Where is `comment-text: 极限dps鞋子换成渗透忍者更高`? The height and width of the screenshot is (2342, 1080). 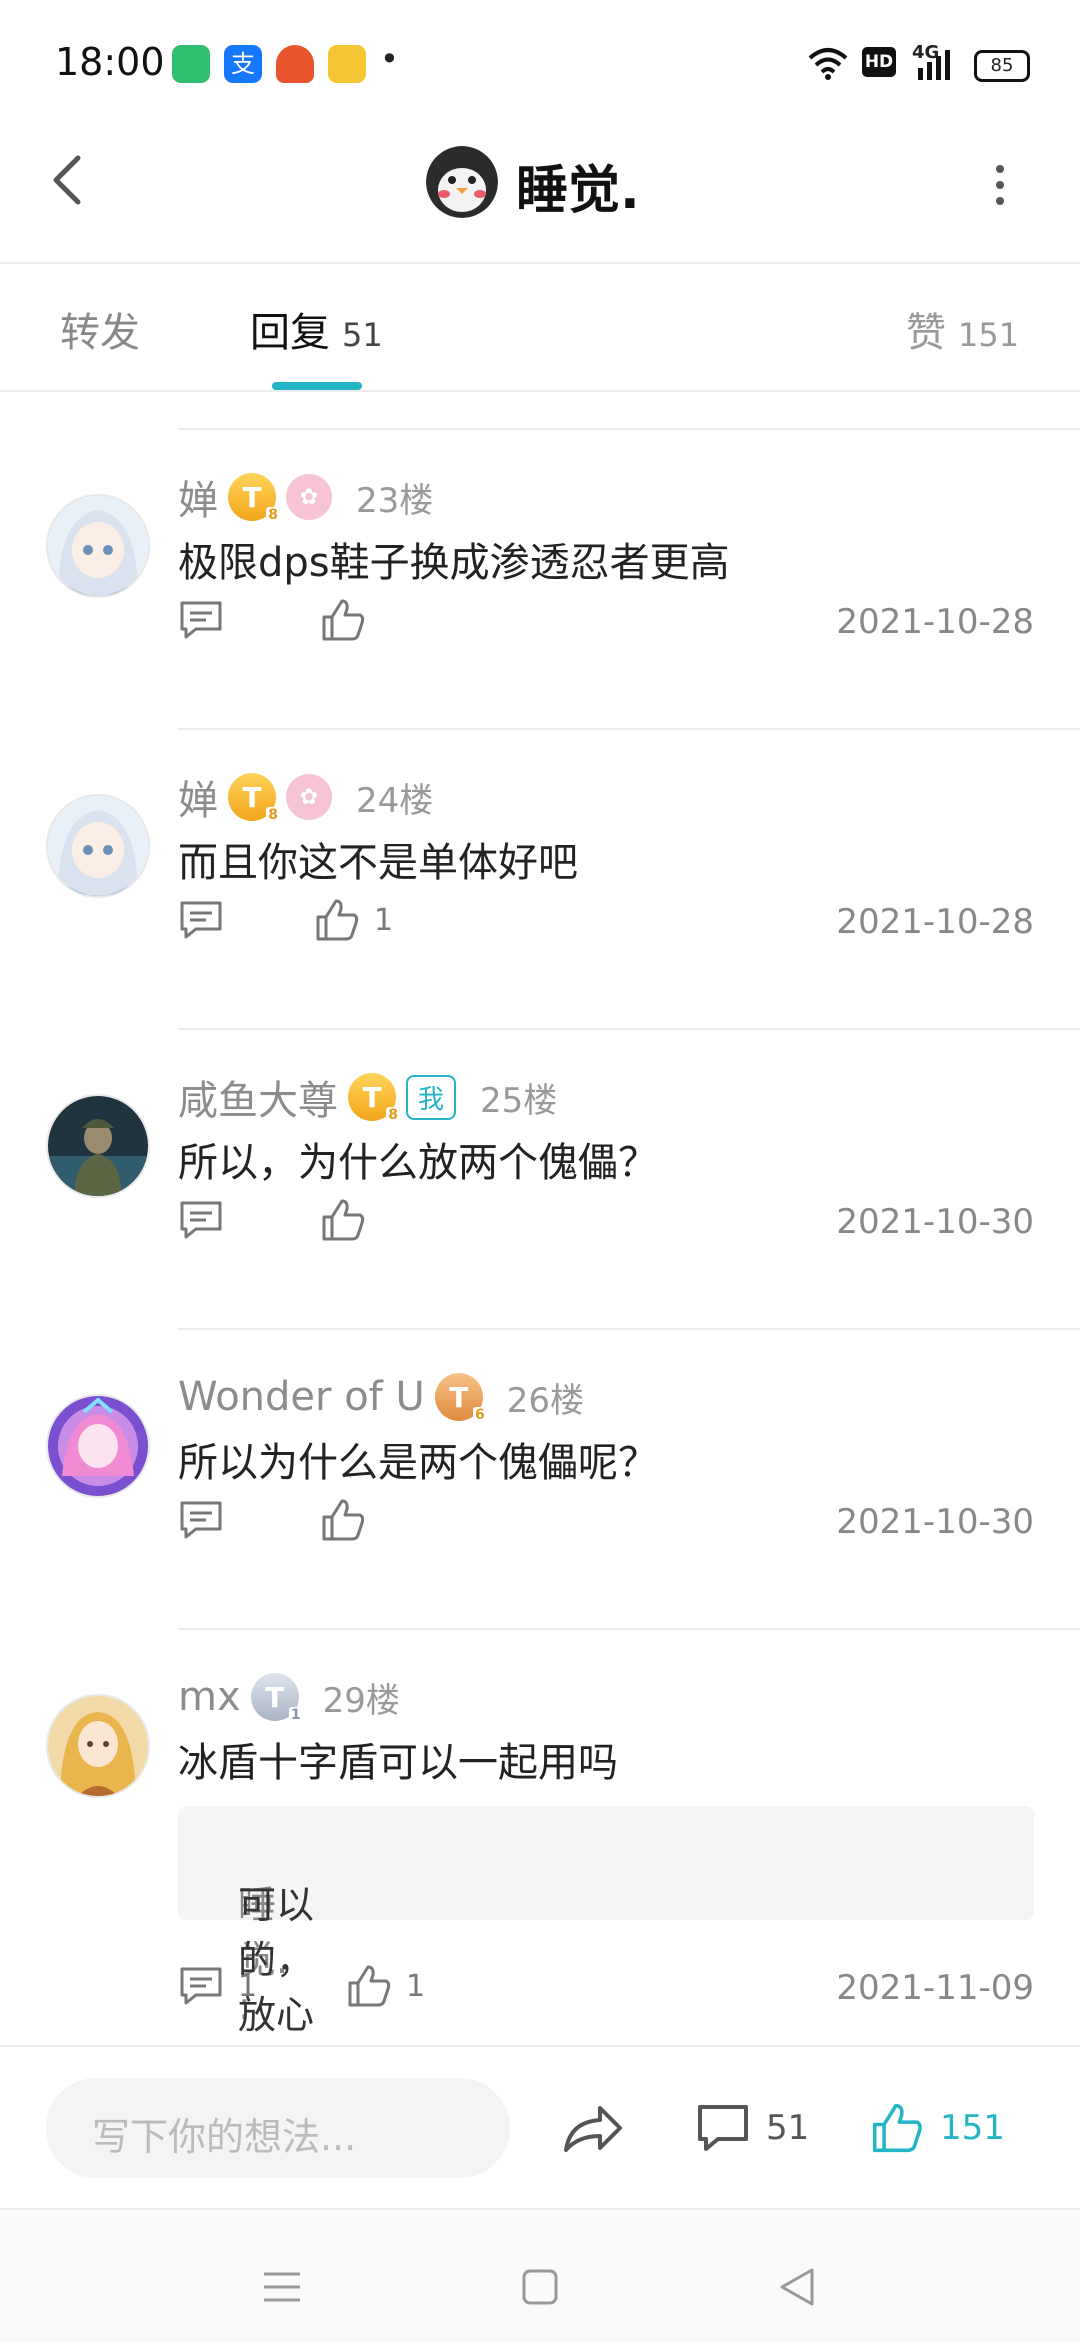
comment-text: 极限dps鞋子换成渗透忍者更高 is located at coordinates (454, 563).